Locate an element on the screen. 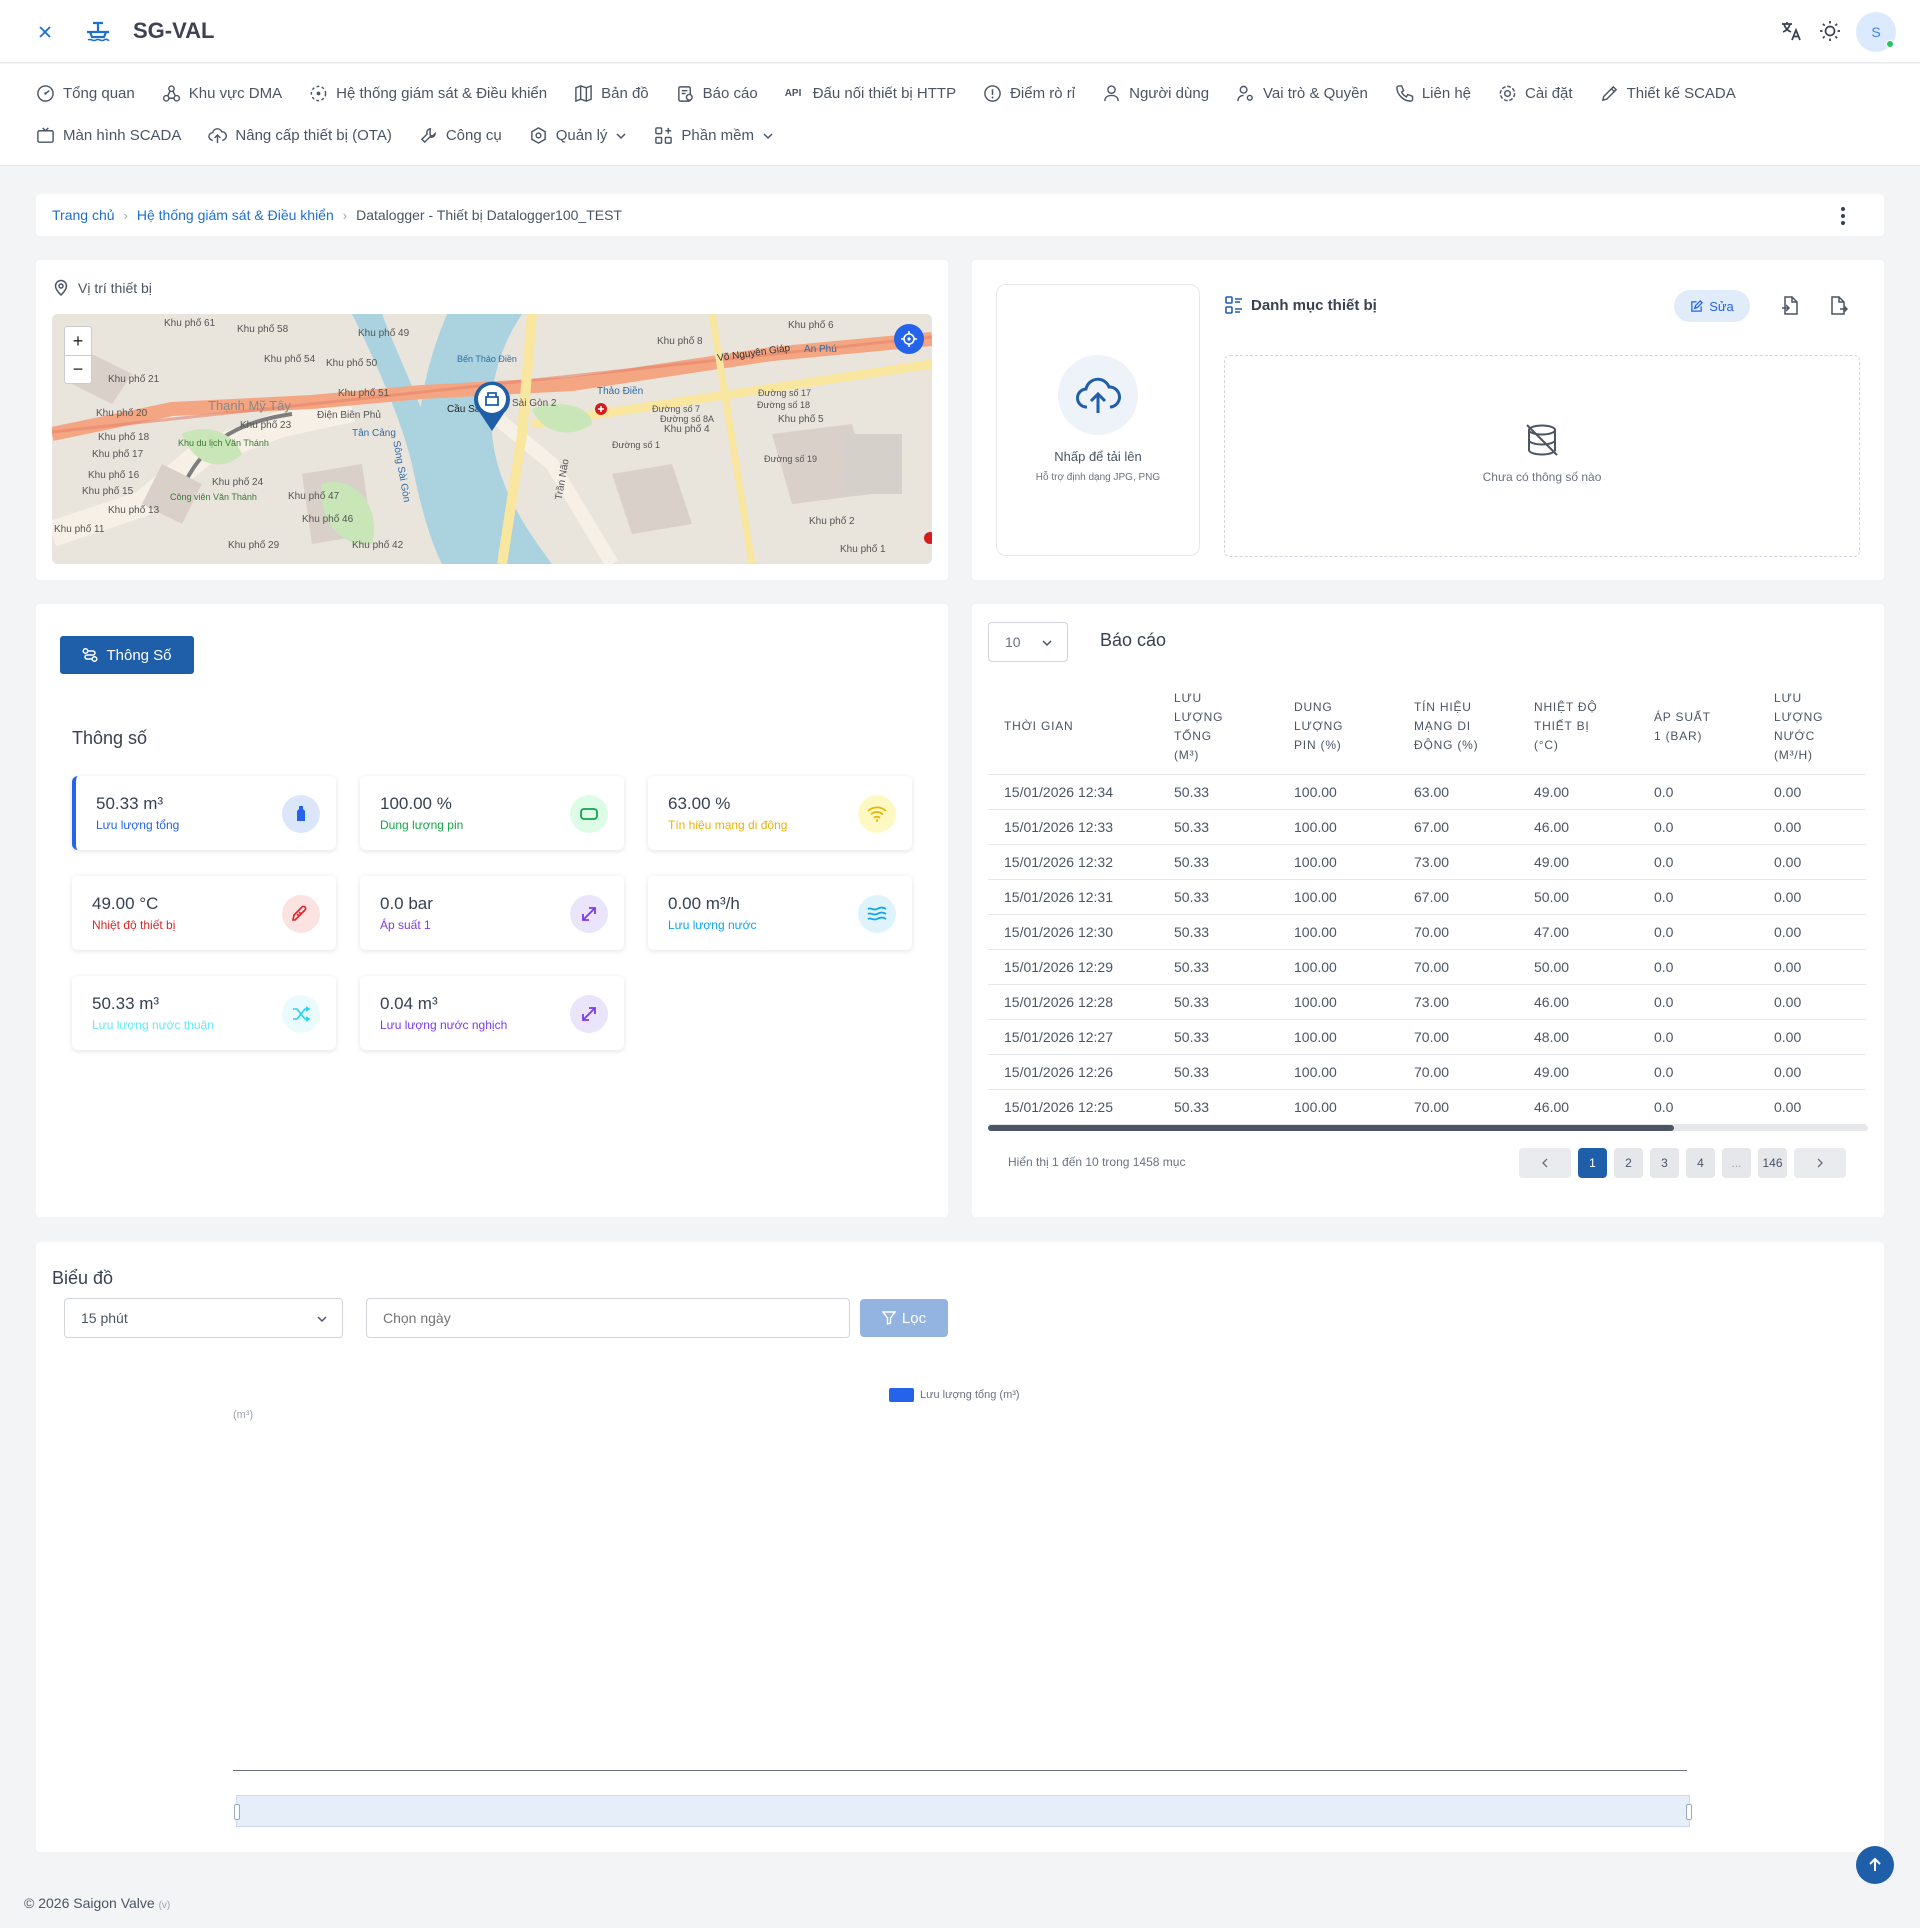 The image size is (1920, 1928). nav-item-nang-cap-ota: Nâng cấp thiết bị (OTA) is located at coordinates (300, 135).